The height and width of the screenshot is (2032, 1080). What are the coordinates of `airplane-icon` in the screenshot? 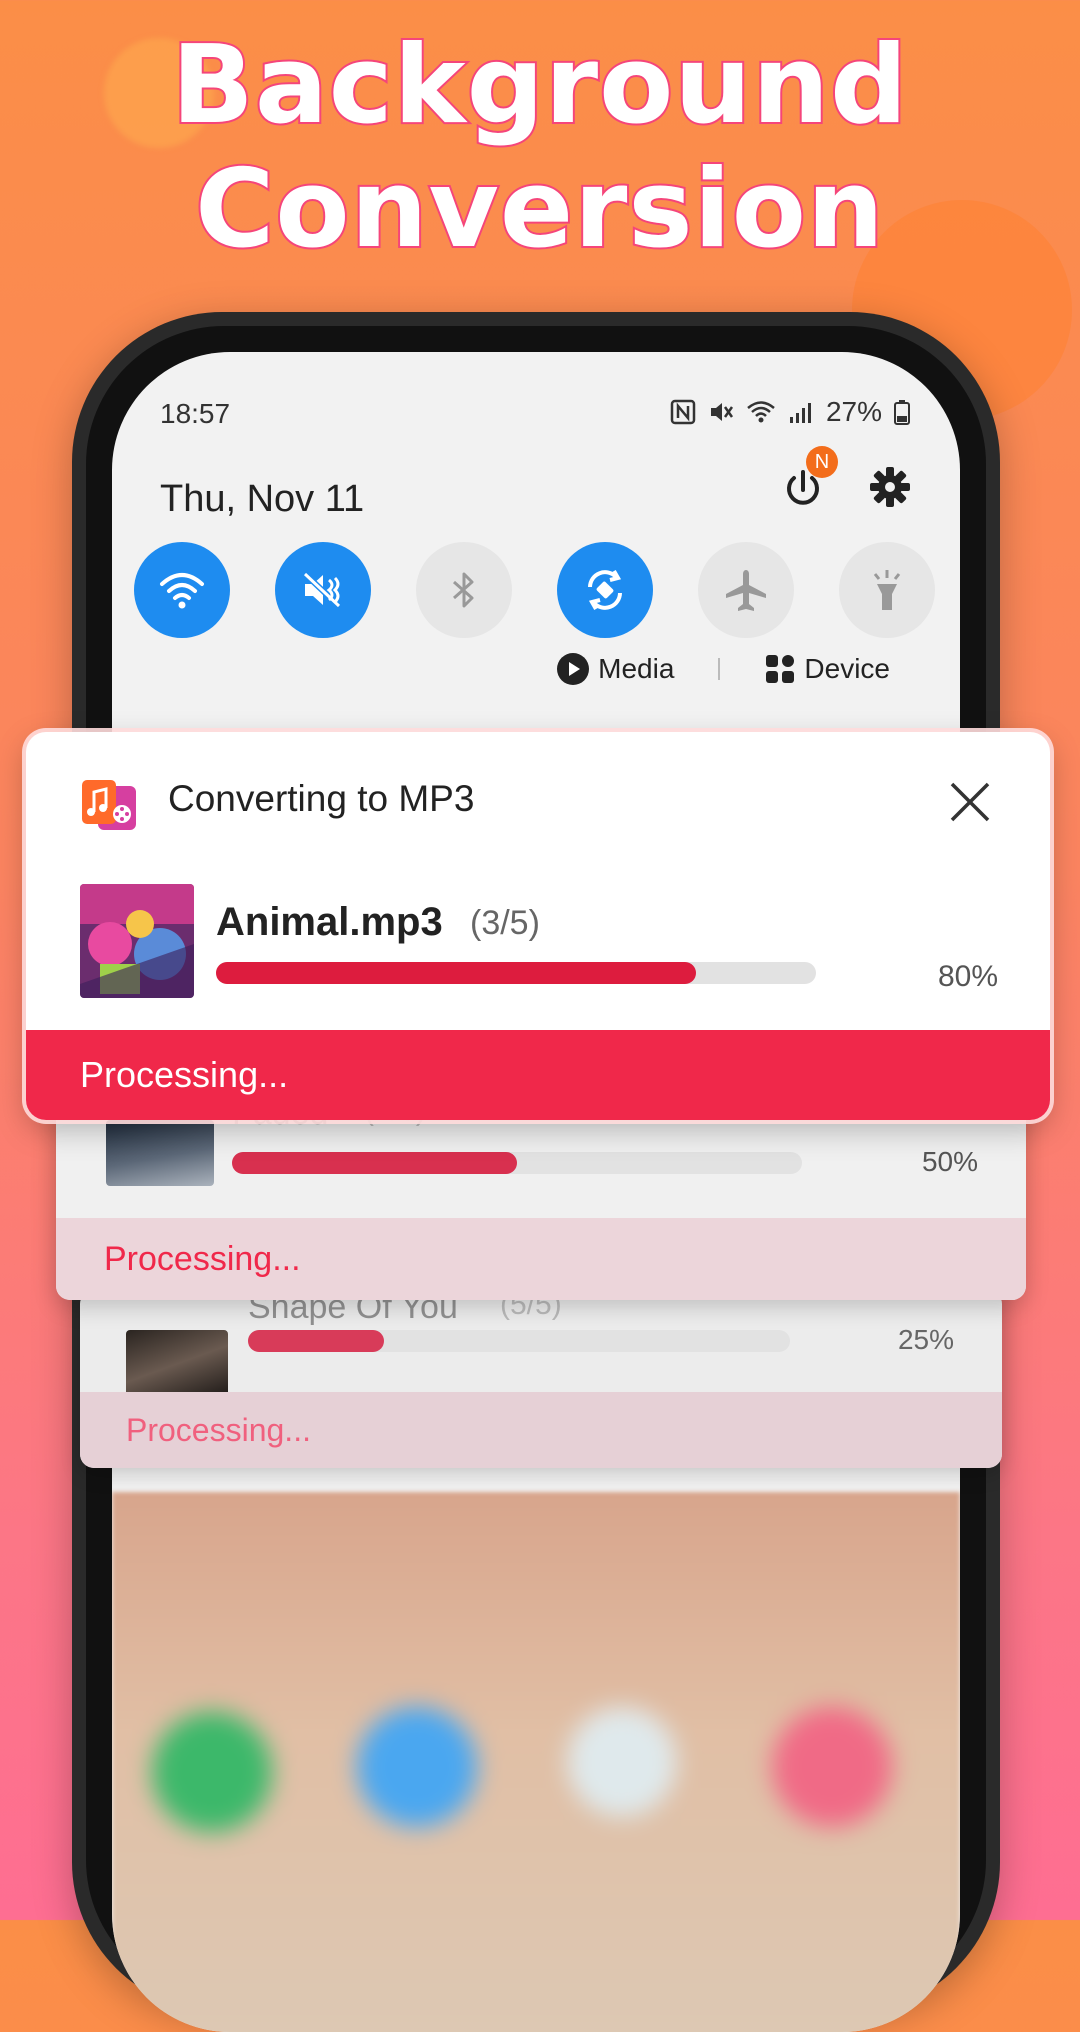 It's located at (746, 590).